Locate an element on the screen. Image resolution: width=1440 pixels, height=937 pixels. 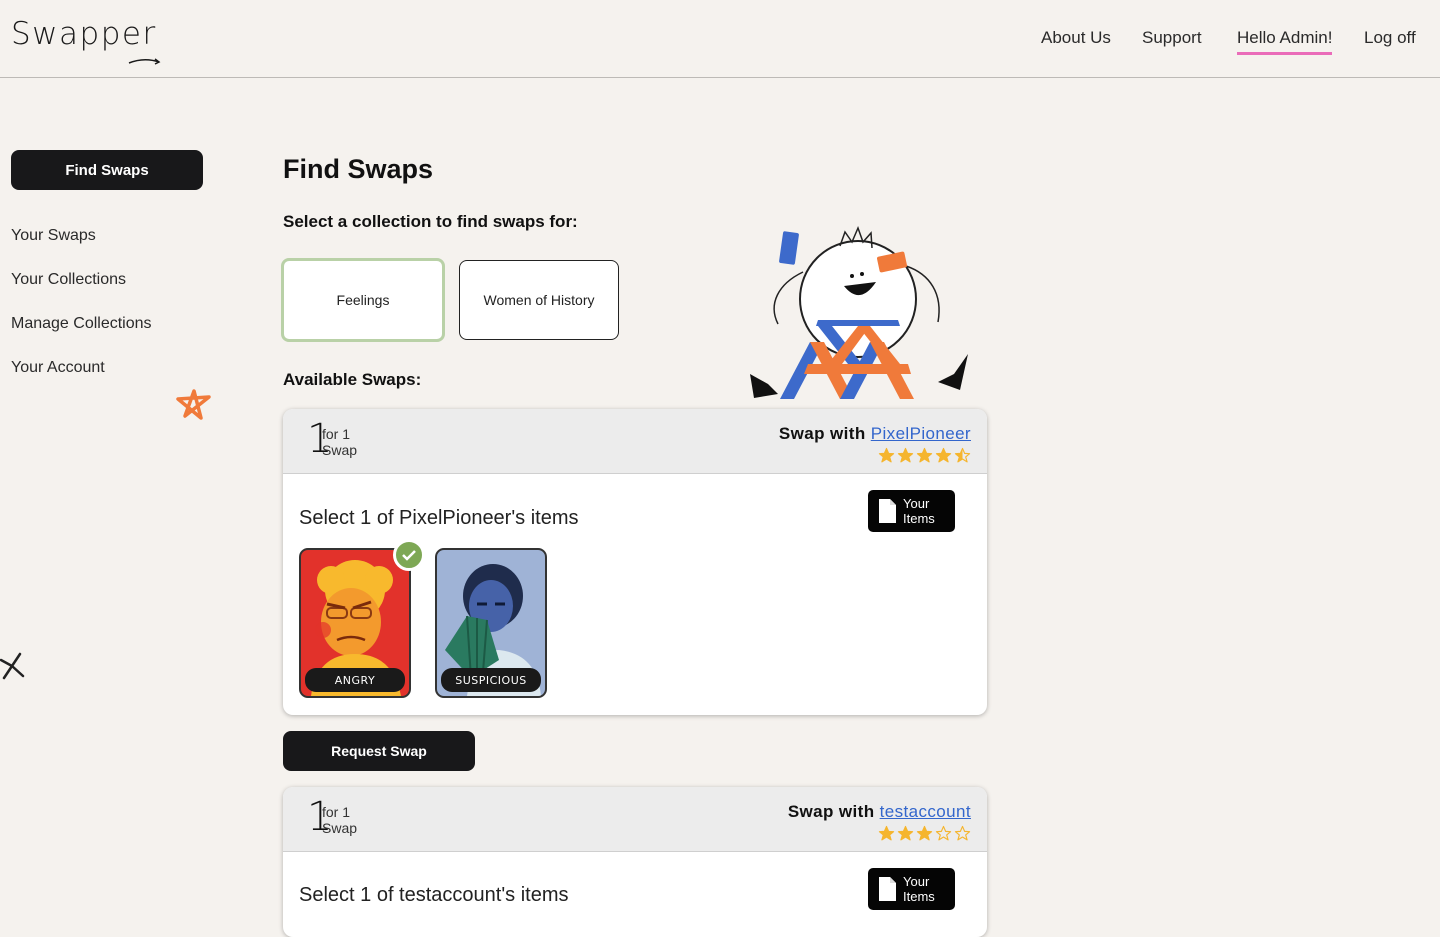
nav-log-off: Log off is located at coordinates (1390, 38).